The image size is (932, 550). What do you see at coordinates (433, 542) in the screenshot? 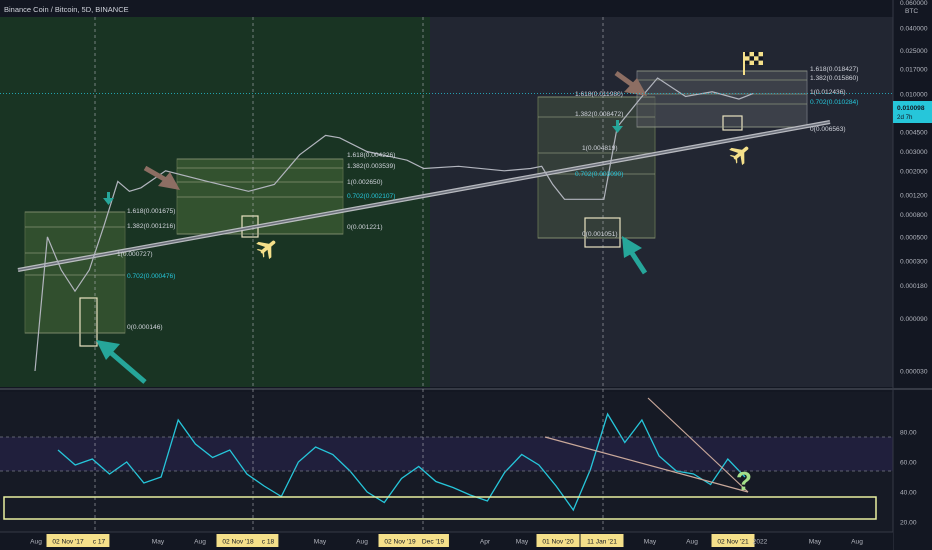
I see `time-tick-label: Dec '19` at bounding box center [433, 542].